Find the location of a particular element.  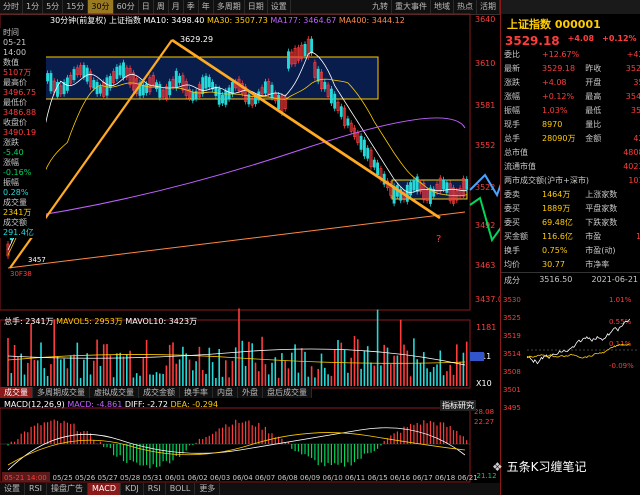

quote-label2: 金额 is located at coordinates (593, 138).